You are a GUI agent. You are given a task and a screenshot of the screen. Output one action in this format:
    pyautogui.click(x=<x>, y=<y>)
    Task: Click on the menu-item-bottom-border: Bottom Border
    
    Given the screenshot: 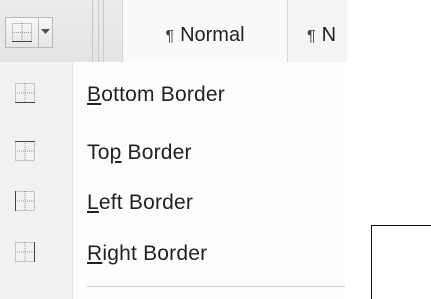 What is the action you would take?
    pyautogui.click(x=172, y=95)
    